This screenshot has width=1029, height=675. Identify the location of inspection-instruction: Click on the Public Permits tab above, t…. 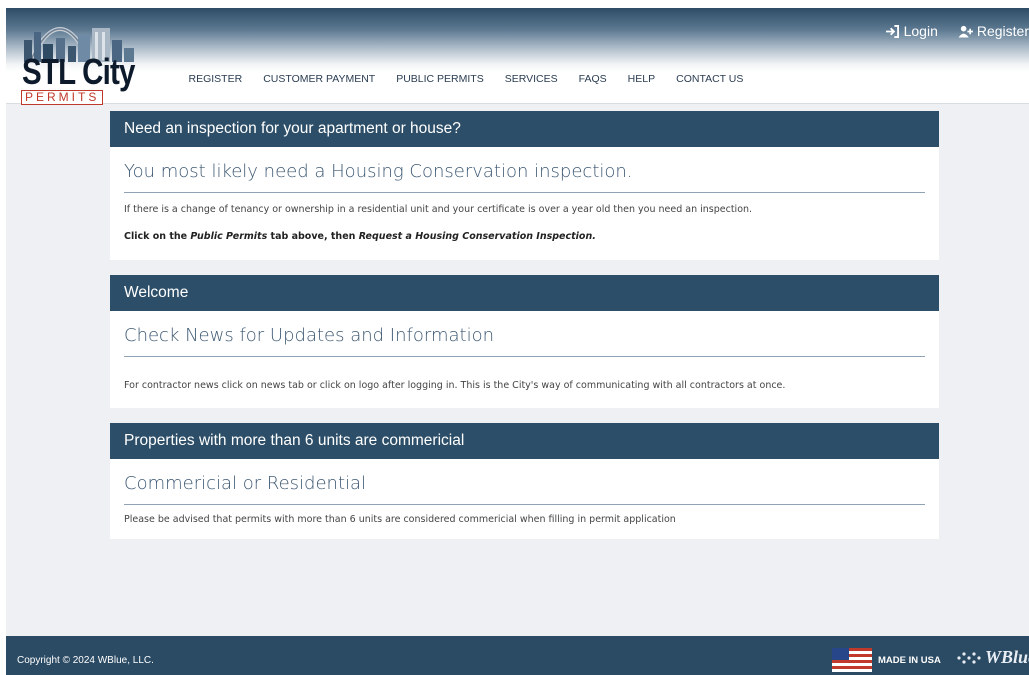
(524, 229).